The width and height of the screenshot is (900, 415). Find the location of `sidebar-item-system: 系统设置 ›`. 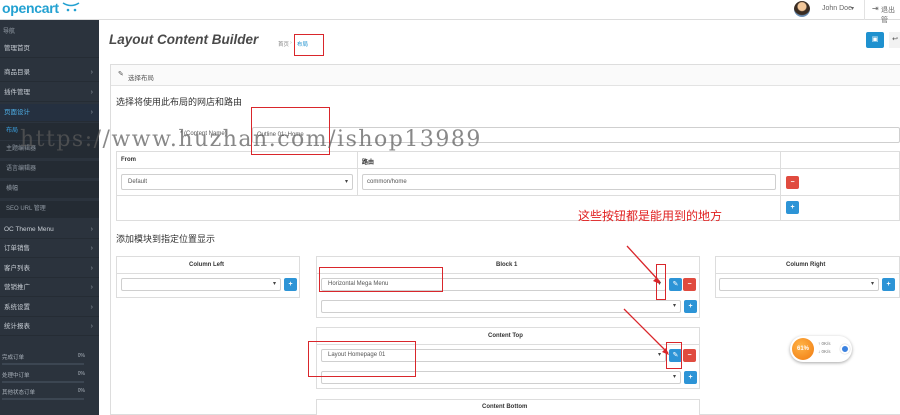

sidebar-item-system: 系统设置 › is located at coordinates (49, 308).